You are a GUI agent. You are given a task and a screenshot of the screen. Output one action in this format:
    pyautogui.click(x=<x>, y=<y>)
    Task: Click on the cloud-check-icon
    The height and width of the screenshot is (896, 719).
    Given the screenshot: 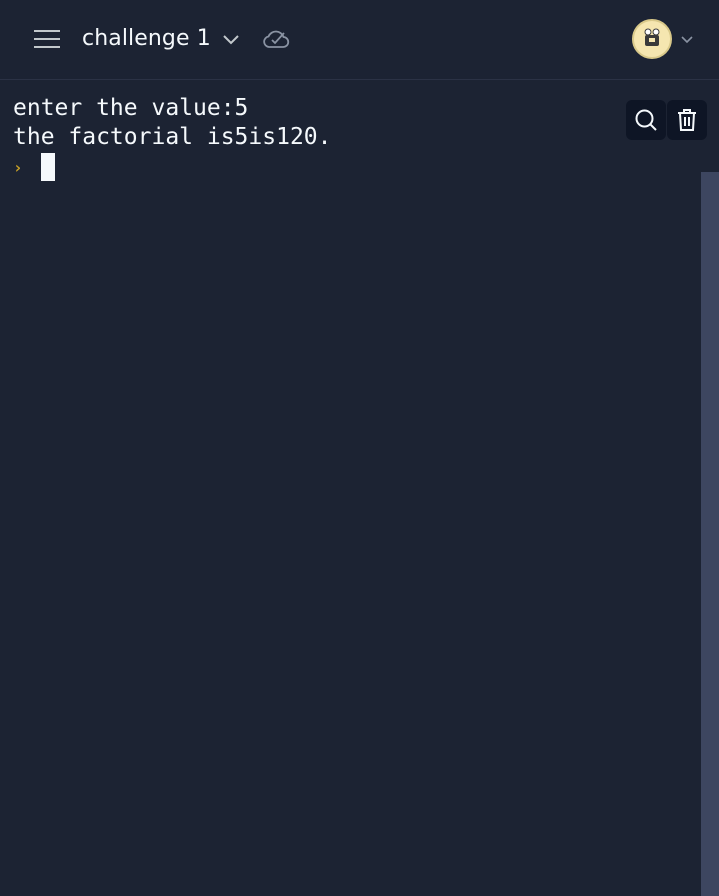 What is the action you would take?
    pyautogui.click(x=276, y=39)
    